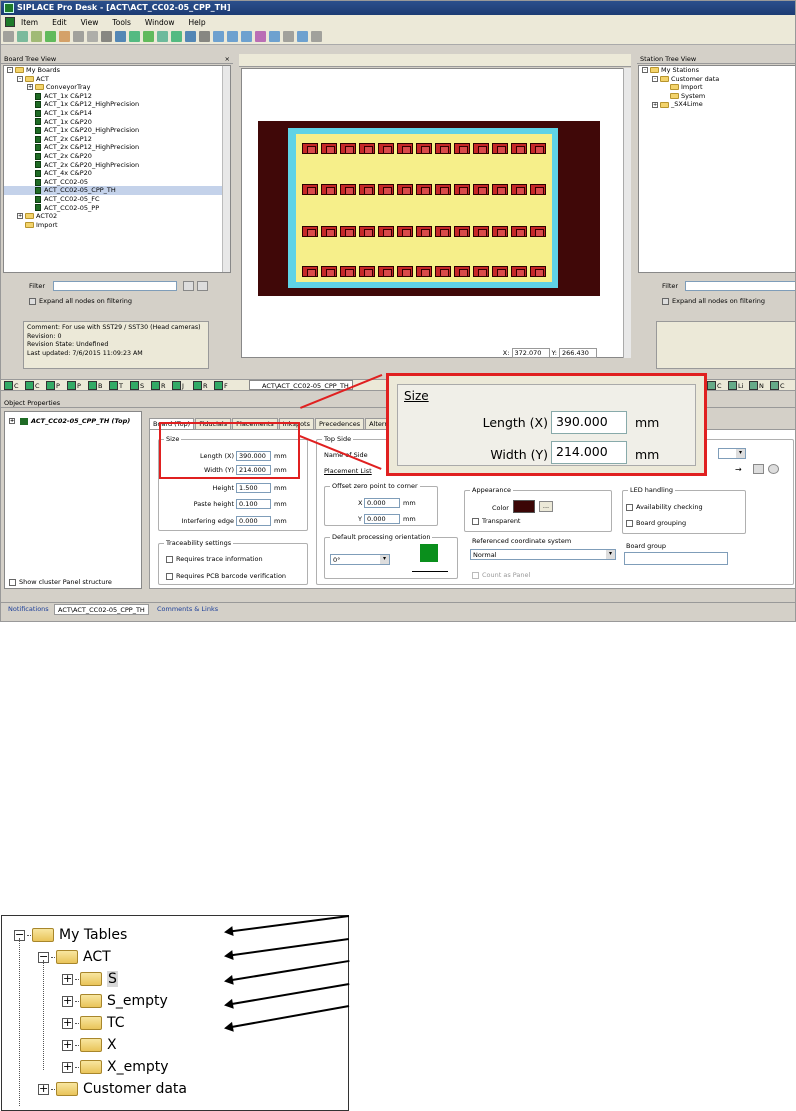 The height and width of the screenshot is (1111, 796). I want to click on view-tab: F, so click(221, 385).